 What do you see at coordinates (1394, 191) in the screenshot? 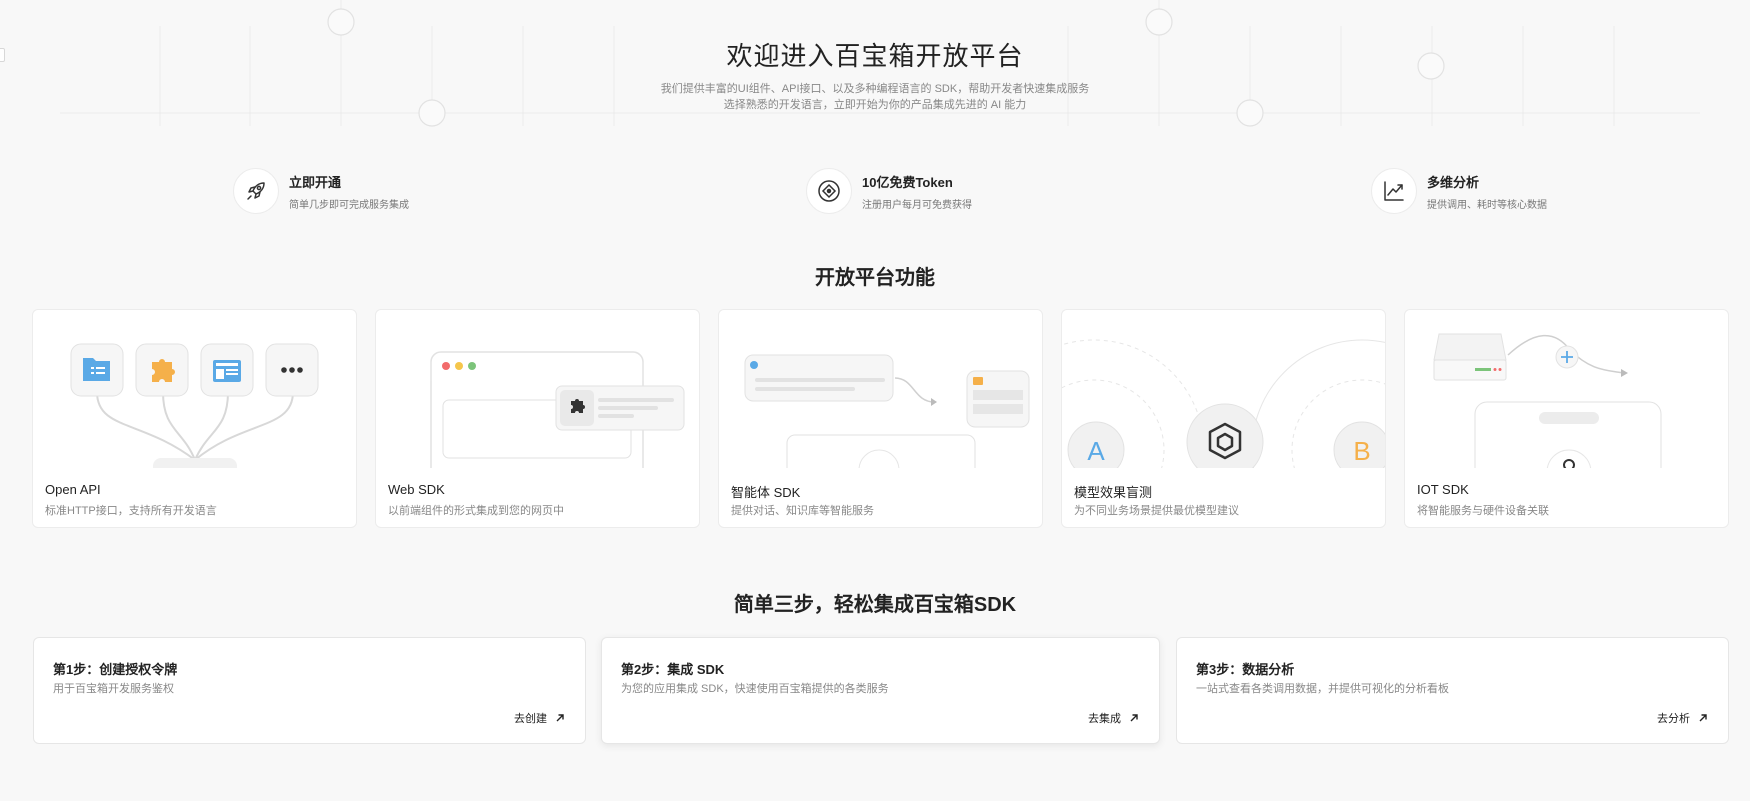
I see `chart-icon` at bounding box center [1394, 191].